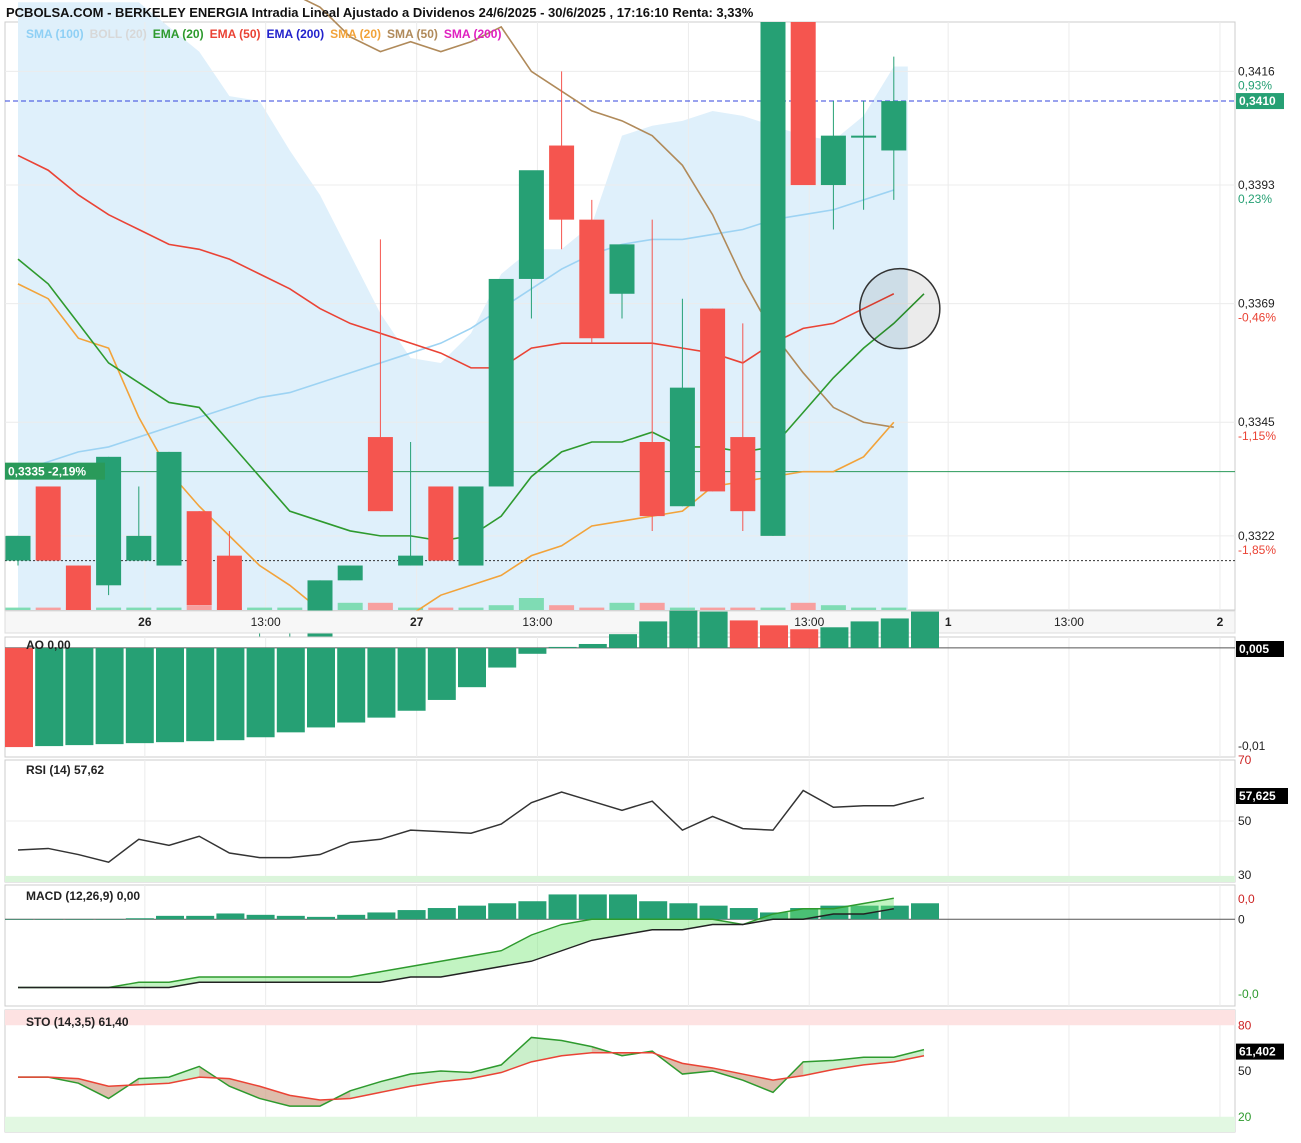 The height and width of the screenshot is (1143, 1301). Describe the element at coordinates (1255, 199) in the screenshot. I see `price-pct-label: 0,23%` at that location.